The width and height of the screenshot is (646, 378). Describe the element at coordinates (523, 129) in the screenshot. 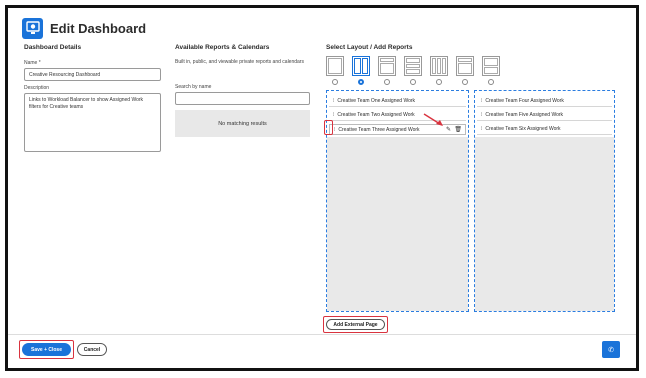

I see `report-label: Creative Team Six Assigned Work` at that location.